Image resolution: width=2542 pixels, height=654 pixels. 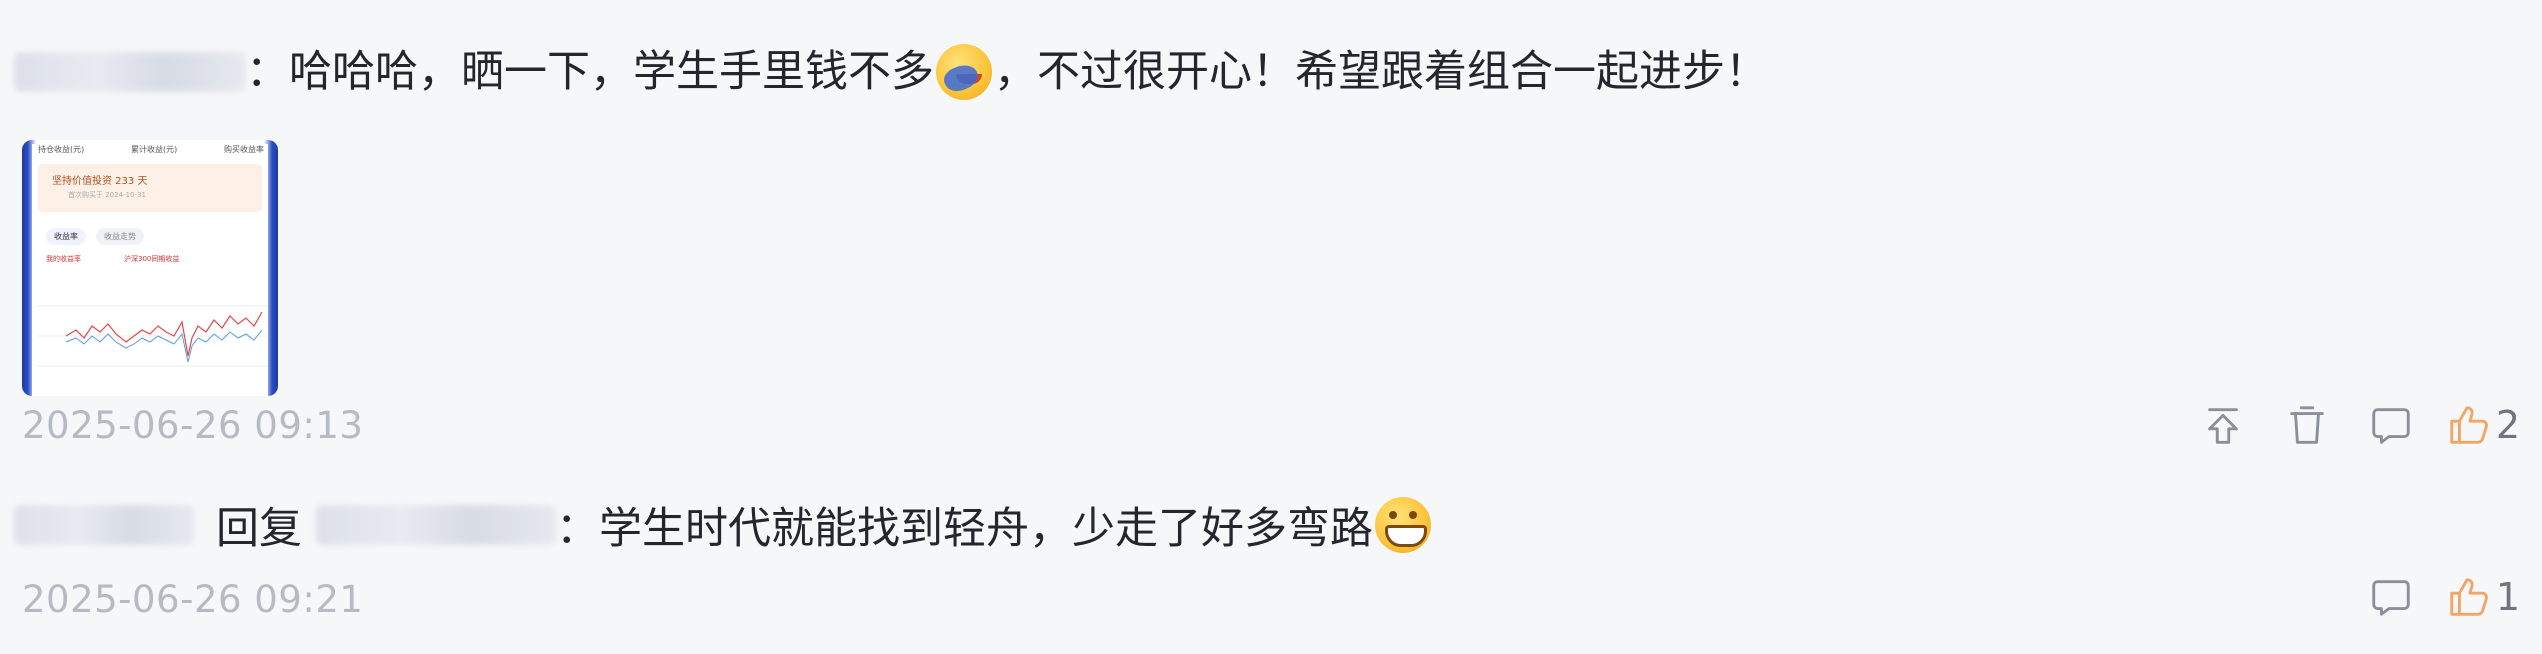 What do you see at coordinates (244, 149) in the screenshot?
I see `thumb-label-right: 购买收益率` at bounding box center [244, 149].